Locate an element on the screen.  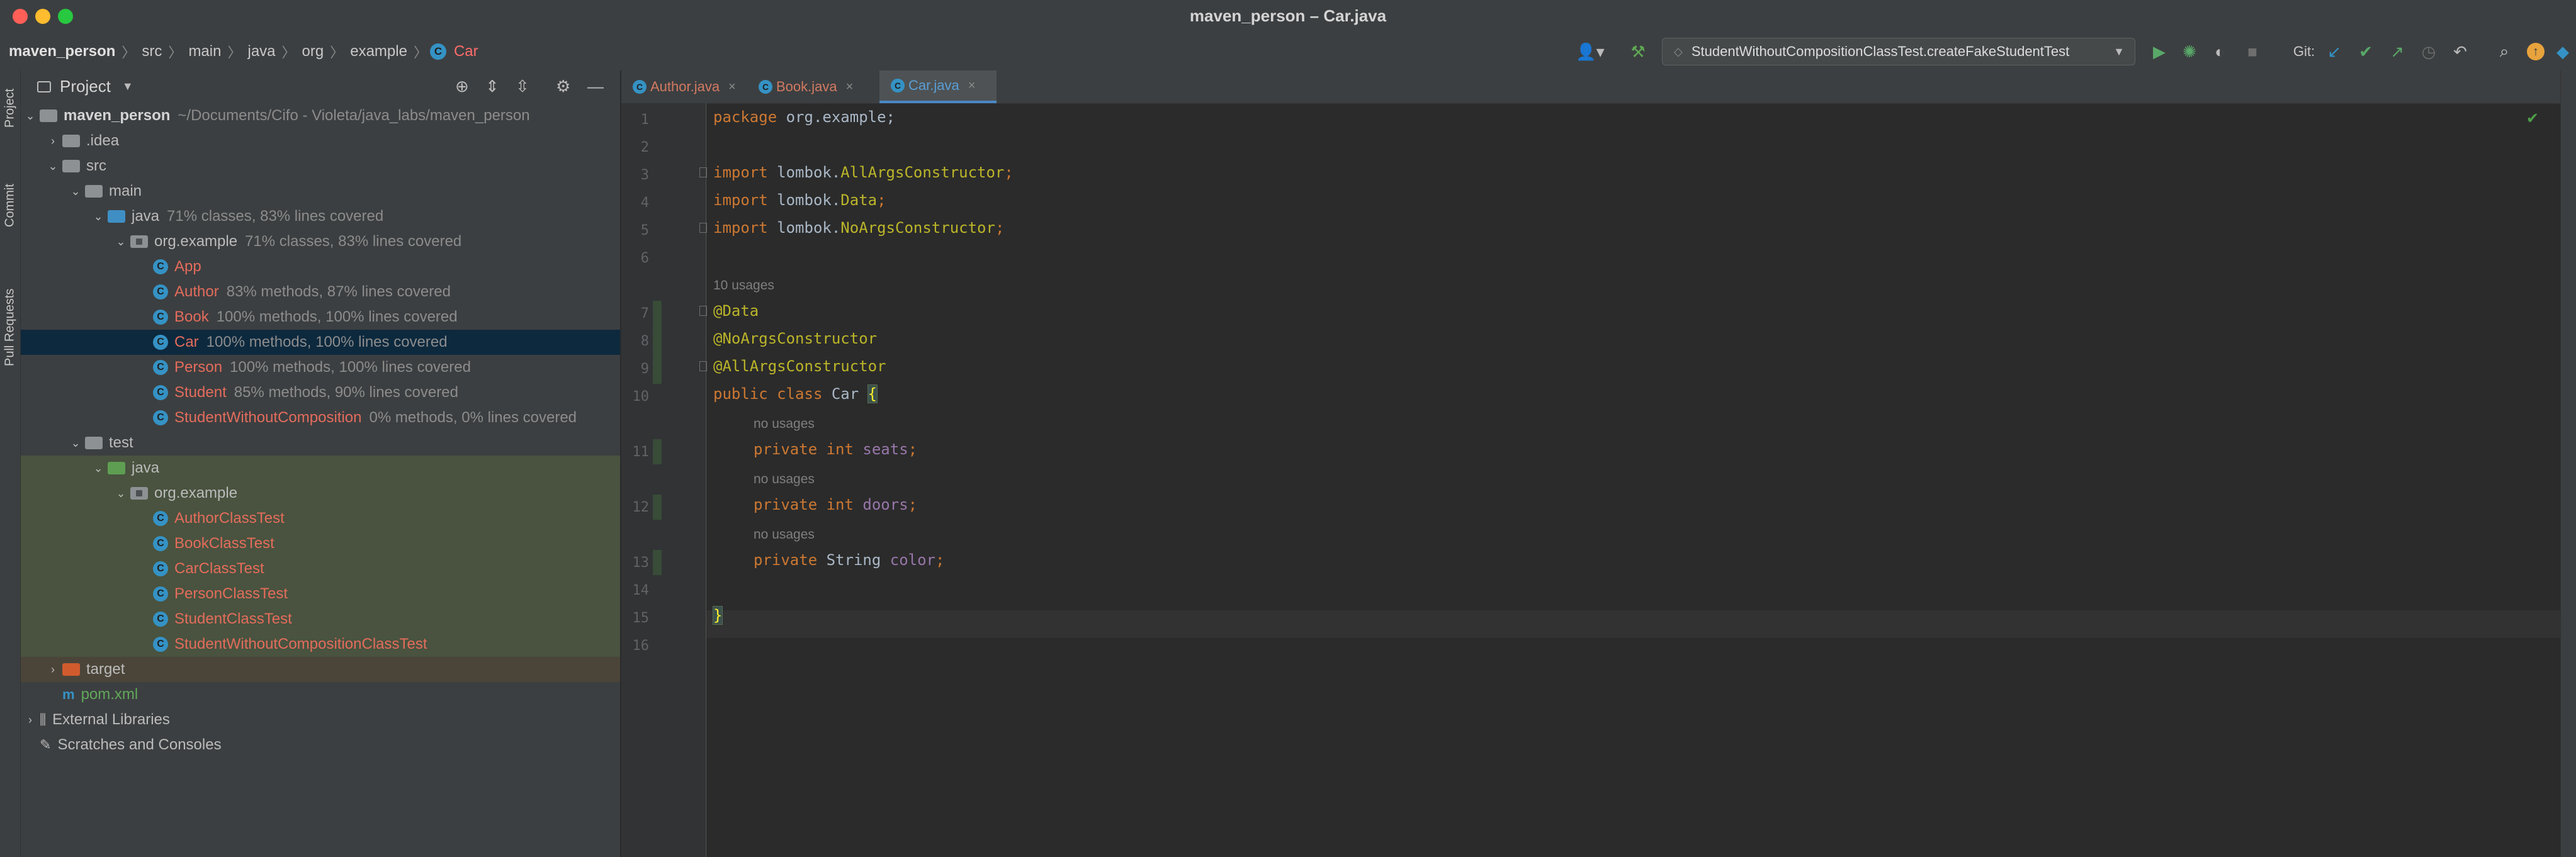
usages-hint: 10 usages is located at coordinates (743, 285).